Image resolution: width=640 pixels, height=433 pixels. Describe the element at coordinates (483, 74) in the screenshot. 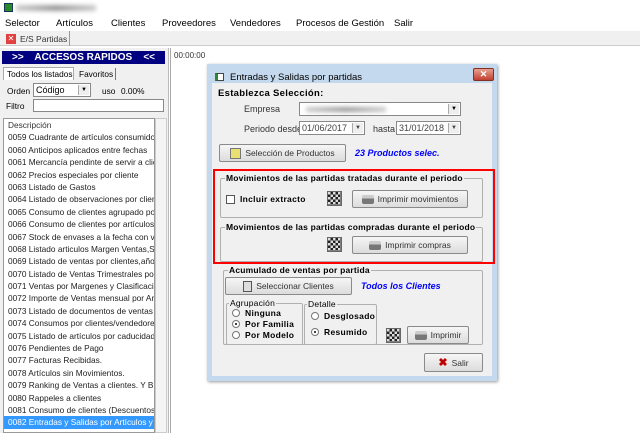

I see `close-button: ✕` at that location.